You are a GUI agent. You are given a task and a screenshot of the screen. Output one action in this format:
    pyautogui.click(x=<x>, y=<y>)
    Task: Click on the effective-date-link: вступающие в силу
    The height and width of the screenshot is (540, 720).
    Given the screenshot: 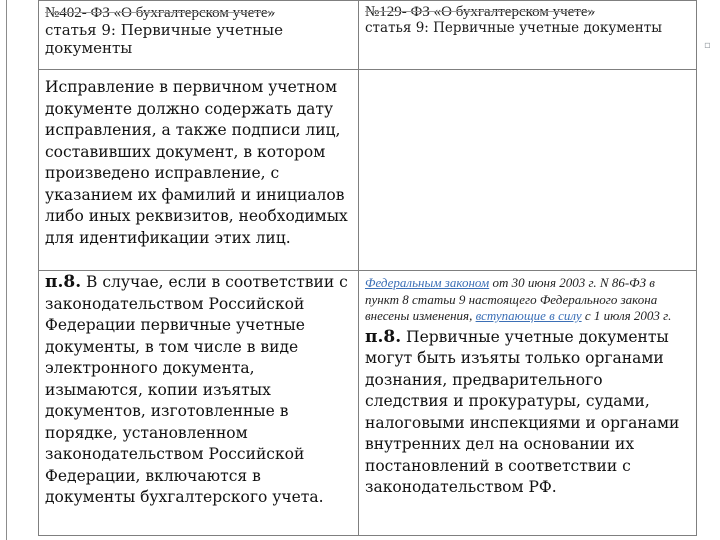 What is the action you would take?
    pyautogui.click(x=529, y=315)
    